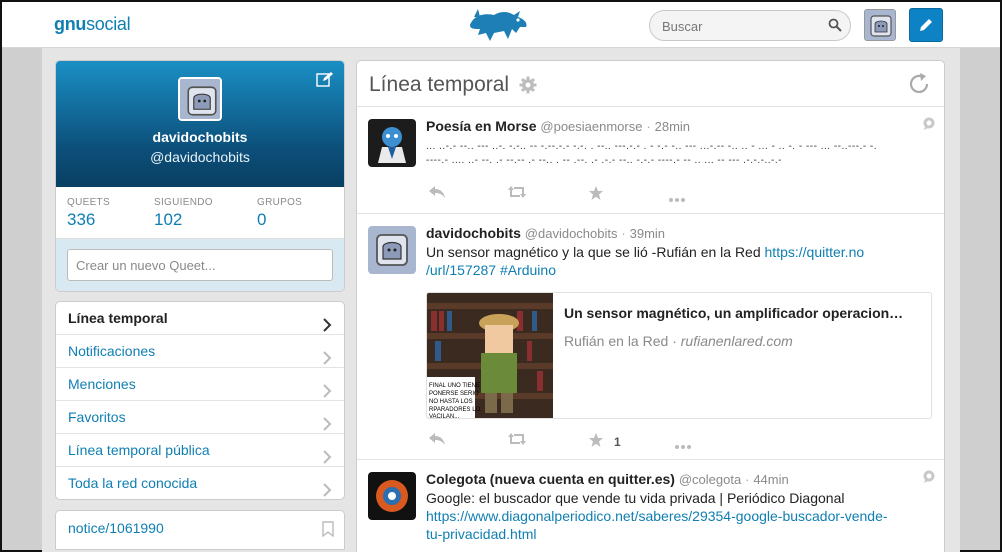  Describe the element at coordinates (439, 84) in the screenshot. I see `timeline-title: Línea temporal` at that location.